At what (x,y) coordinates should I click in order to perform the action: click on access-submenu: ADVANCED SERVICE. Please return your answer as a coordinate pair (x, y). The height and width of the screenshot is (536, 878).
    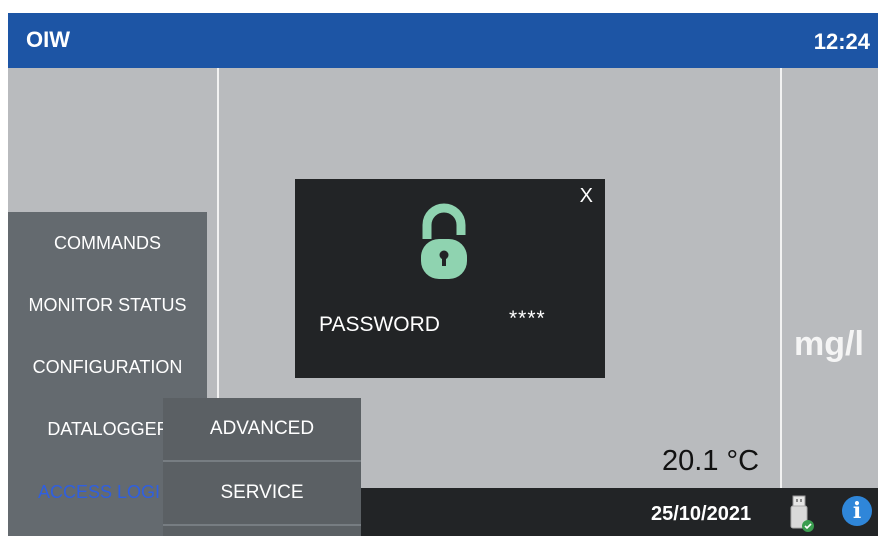
    Looking at the image, I should click on (262, 467).